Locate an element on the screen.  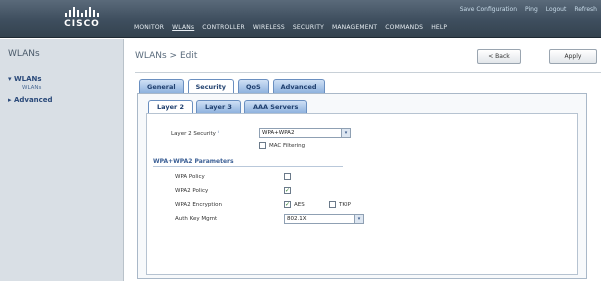
nav-commands: COMMANDS is located at coordinates (404, 27).